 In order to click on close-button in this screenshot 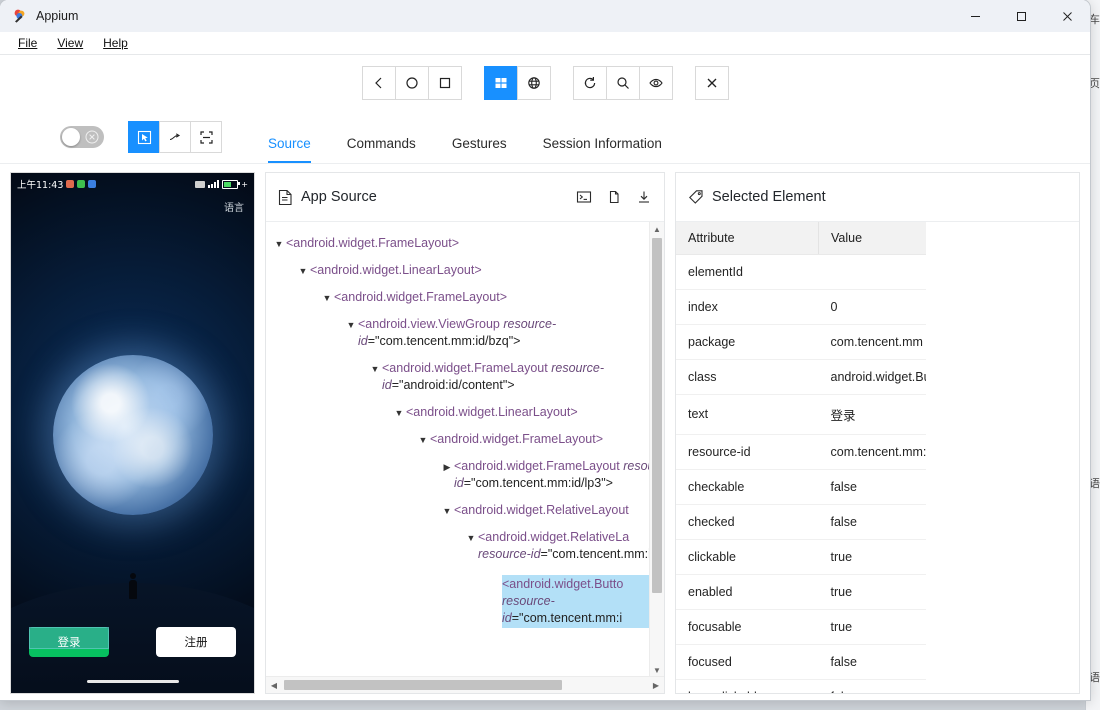, I will do `click(1067, 16)`.